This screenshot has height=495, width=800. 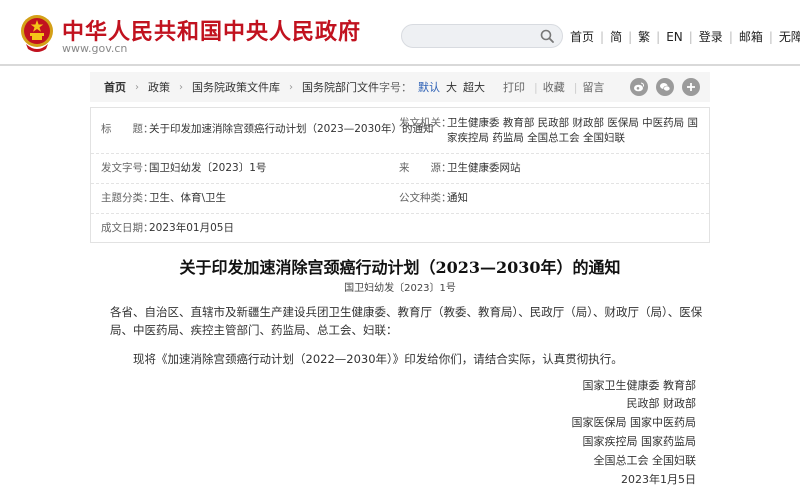 I want to click on search-input, so click(x=482, y=36).